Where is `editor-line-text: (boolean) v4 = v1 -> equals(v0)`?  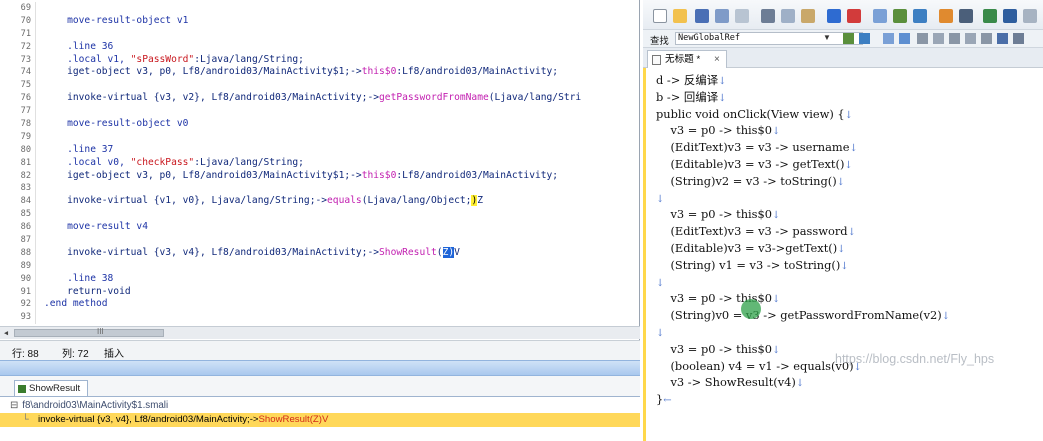
editor-line-text: (boolean) v4 = v1 -> equals(v0) is located at coordinates (755, 365).